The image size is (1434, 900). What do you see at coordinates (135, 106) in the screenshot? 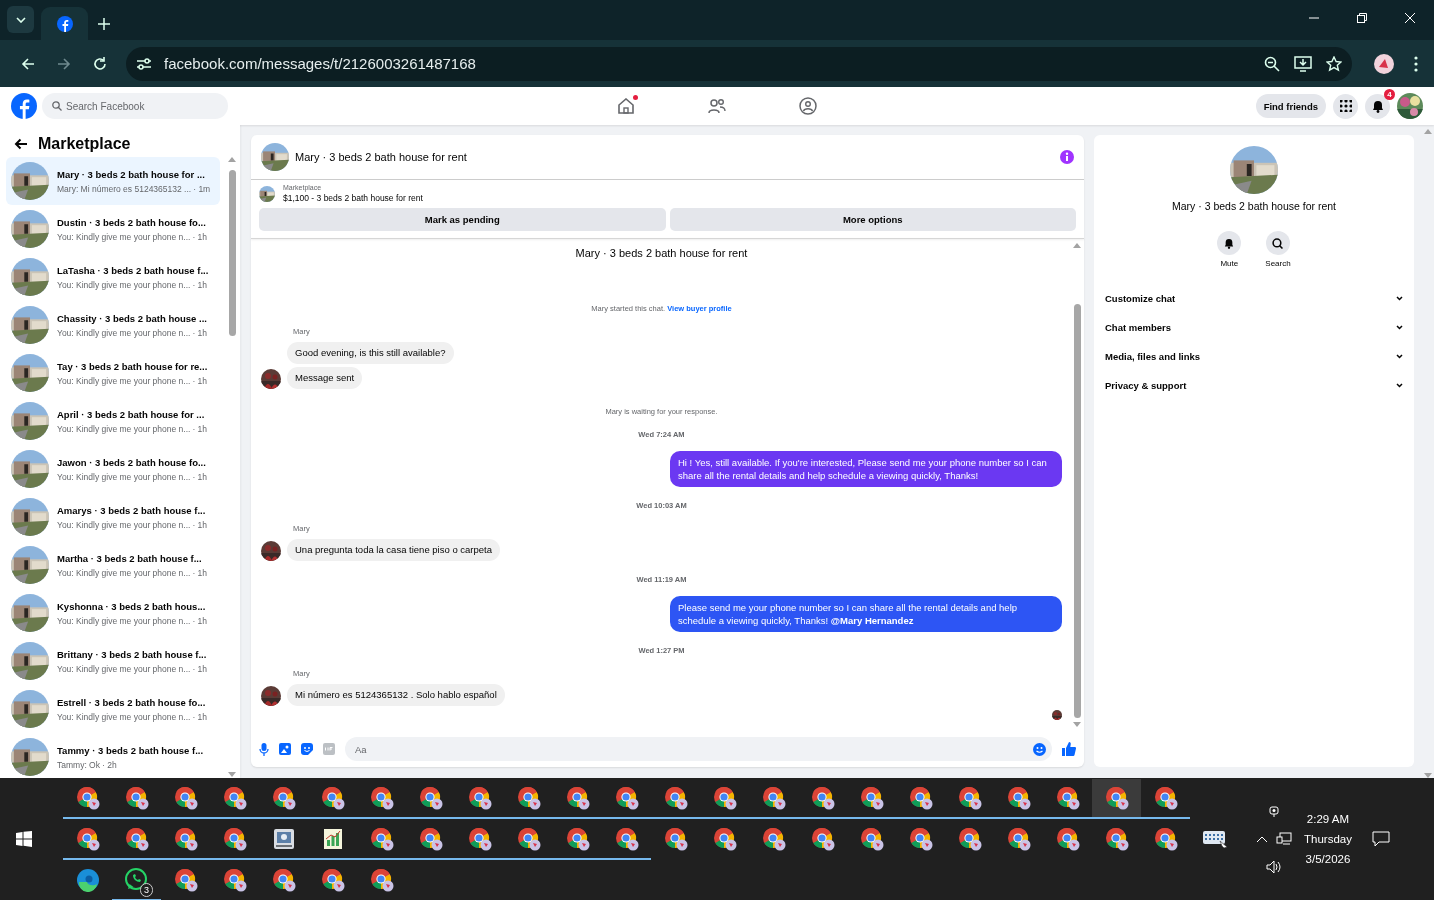
I see `search-field: Search Facebook` at bounding box center [135, 106].